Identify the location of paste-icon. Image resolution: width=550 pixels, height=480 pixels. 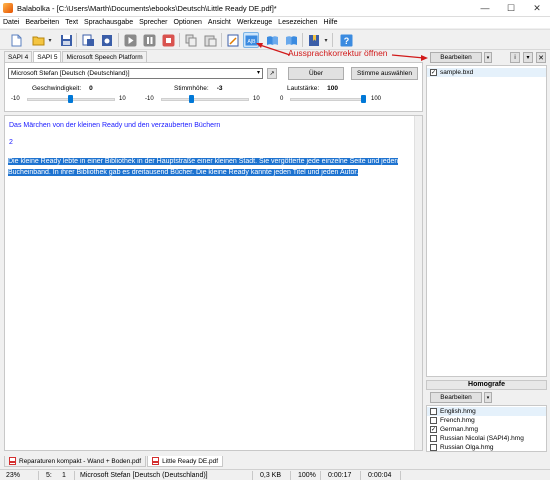
(210, 40).